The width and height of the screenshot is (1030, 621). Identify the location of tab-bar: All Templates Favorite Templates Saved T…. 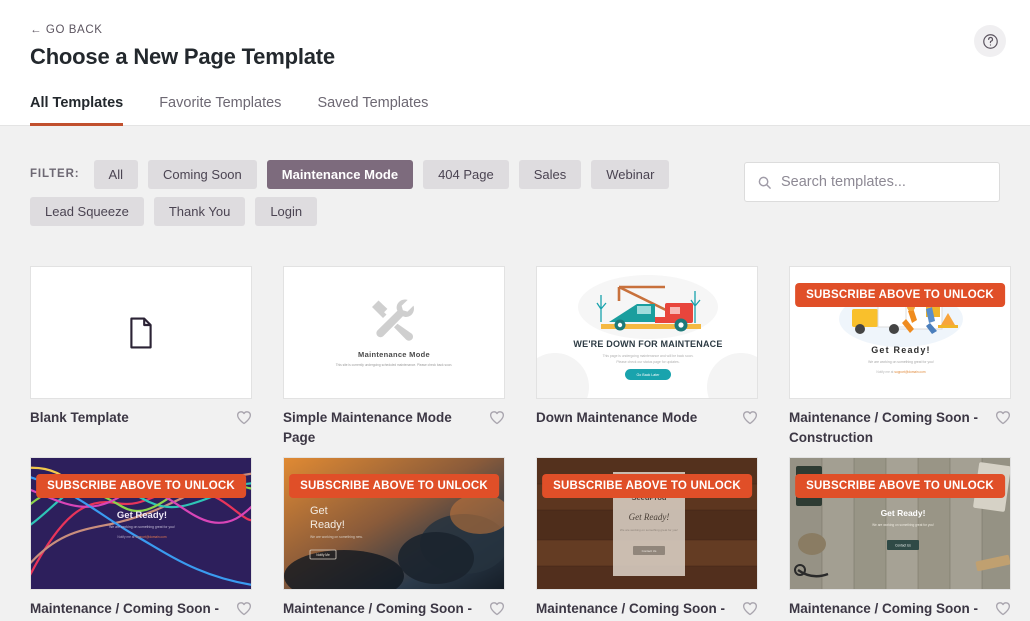
(515, 98).